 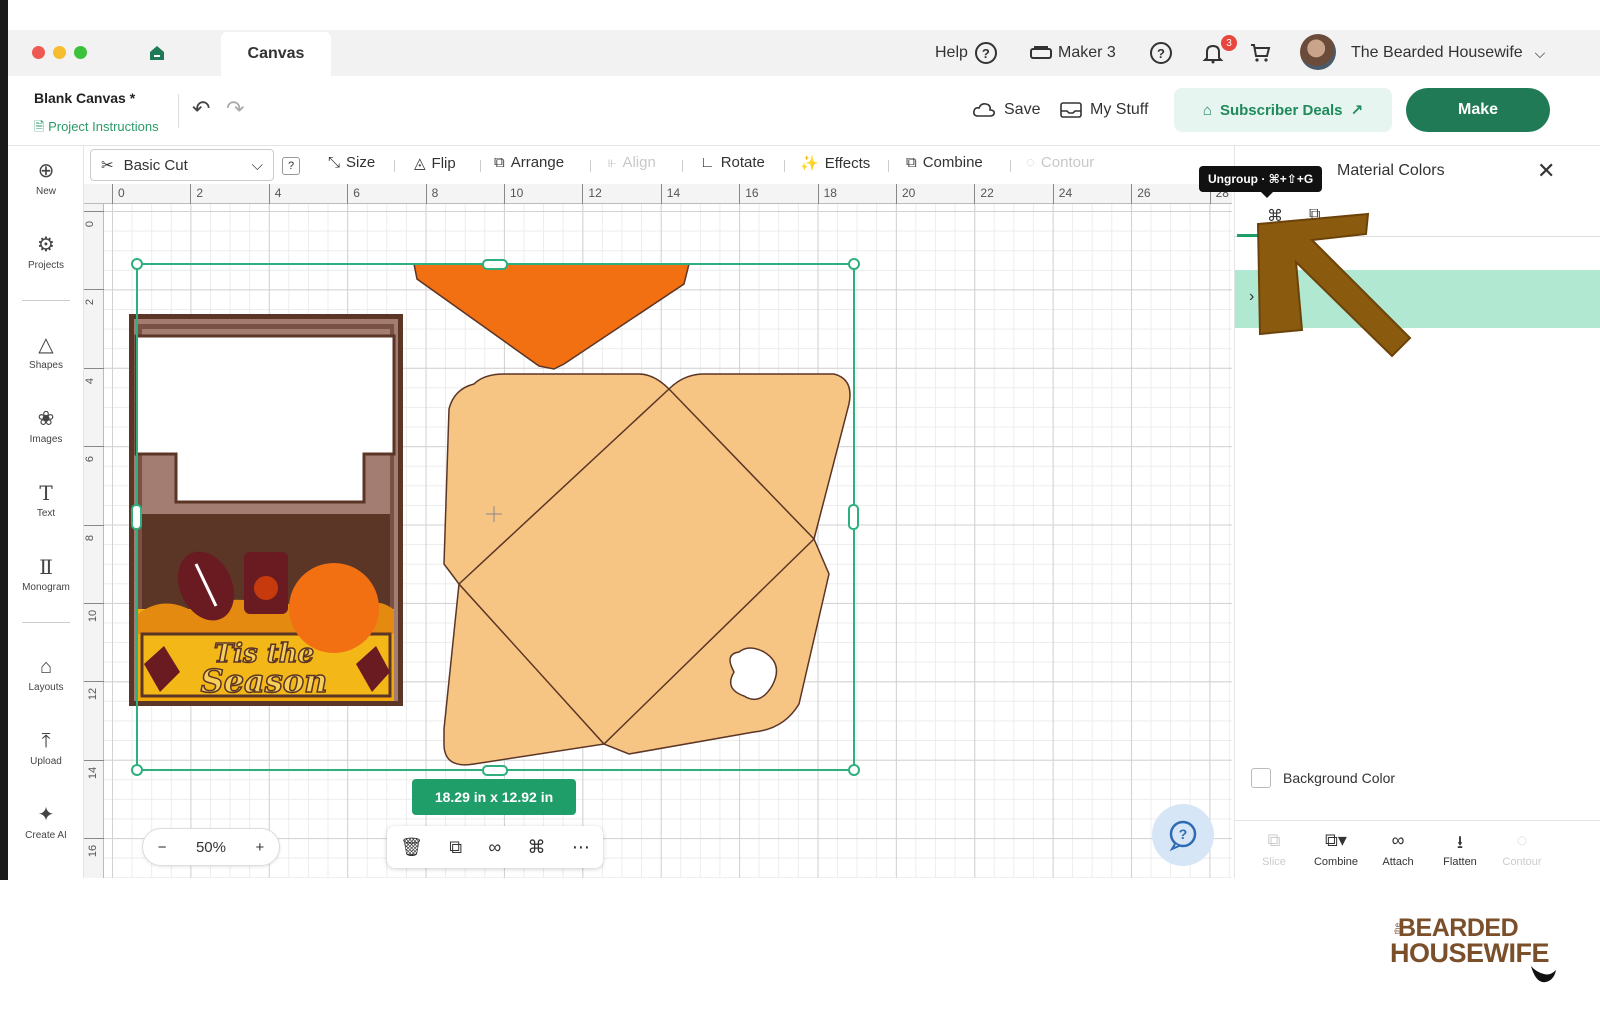 I want to click on combine-label: Combine, so click(x=1336, y=862).